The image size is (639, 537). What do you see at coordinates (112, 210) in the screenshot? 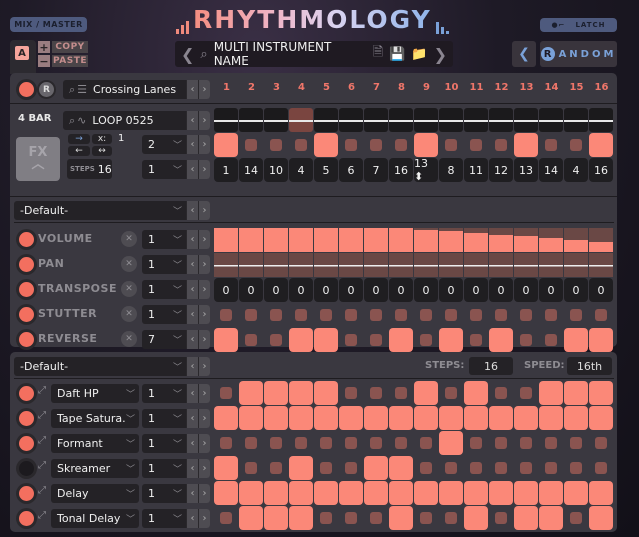
I see `modulation-preset-select: -Default- ﹀ ‹ ›` at bounding box center [112, 210].